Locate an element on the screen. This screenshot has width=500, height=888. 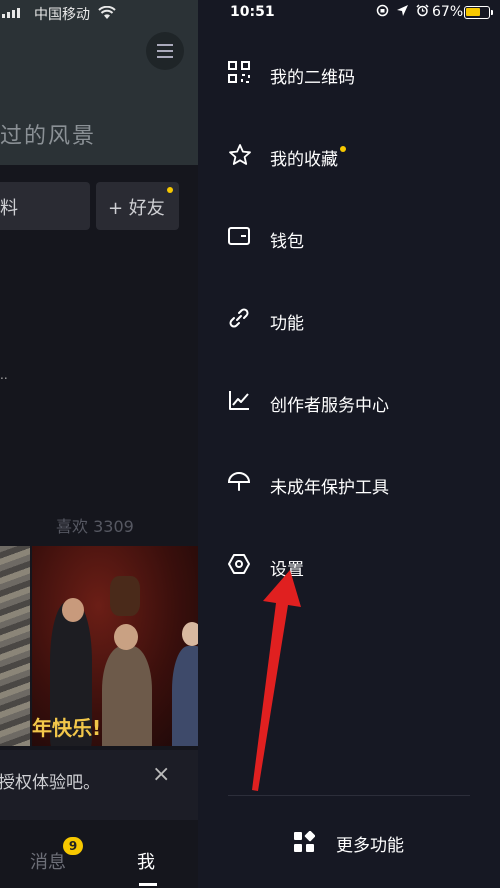
menu-item-label: 钱包 is located at coordinates (287, 242).